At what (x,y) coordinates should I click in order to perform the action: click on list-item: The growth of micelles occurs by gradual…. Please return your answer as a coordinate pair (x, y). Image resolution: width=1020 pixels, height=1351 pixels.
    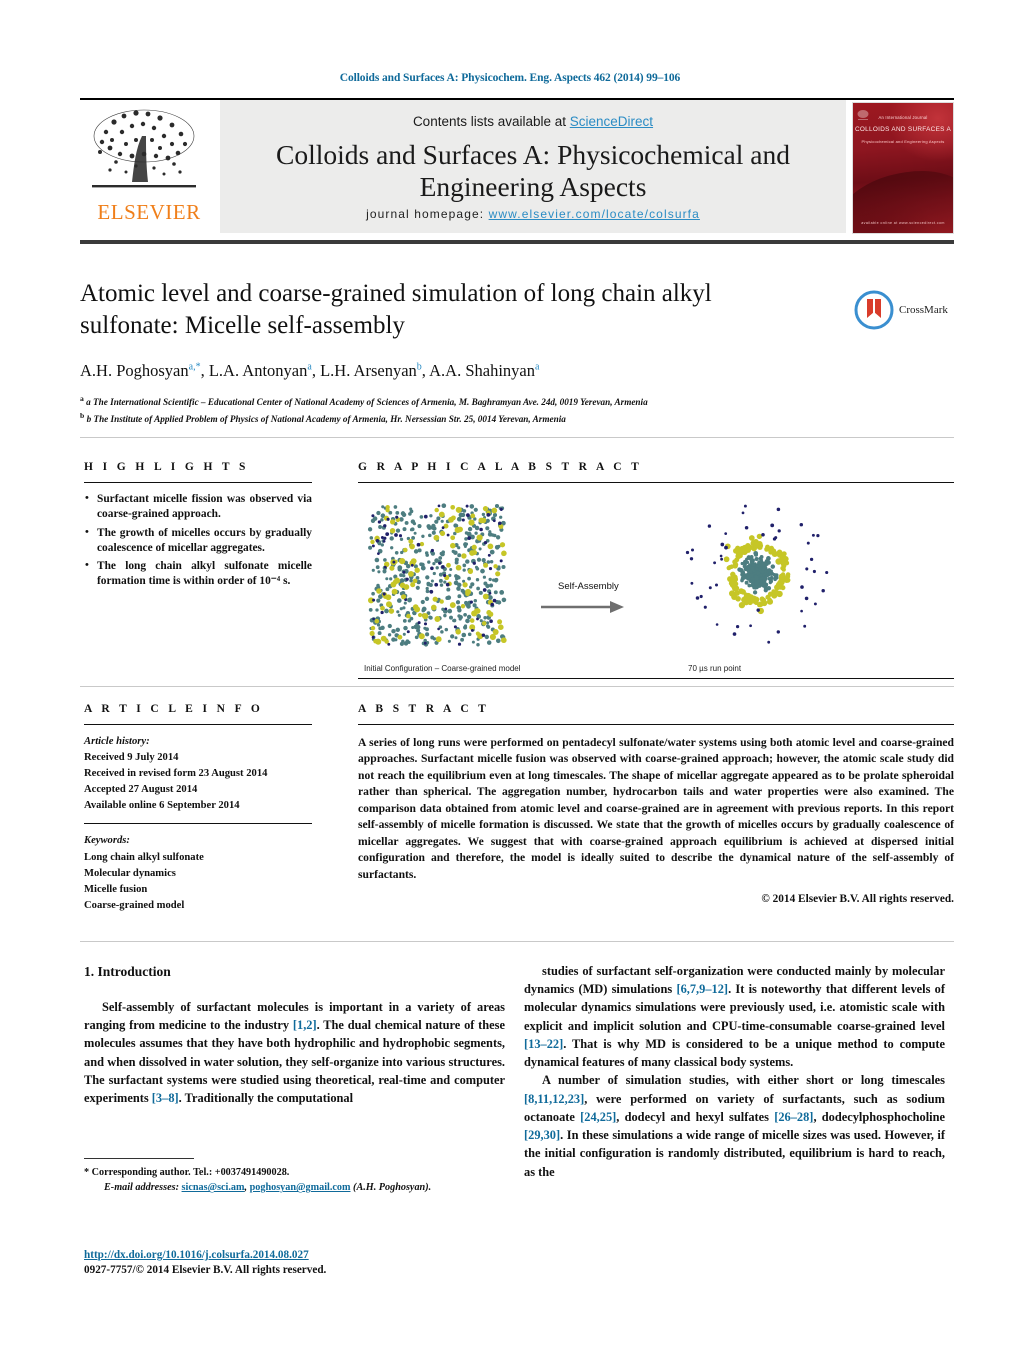
    Looking at the image, I should click on (198, 541).